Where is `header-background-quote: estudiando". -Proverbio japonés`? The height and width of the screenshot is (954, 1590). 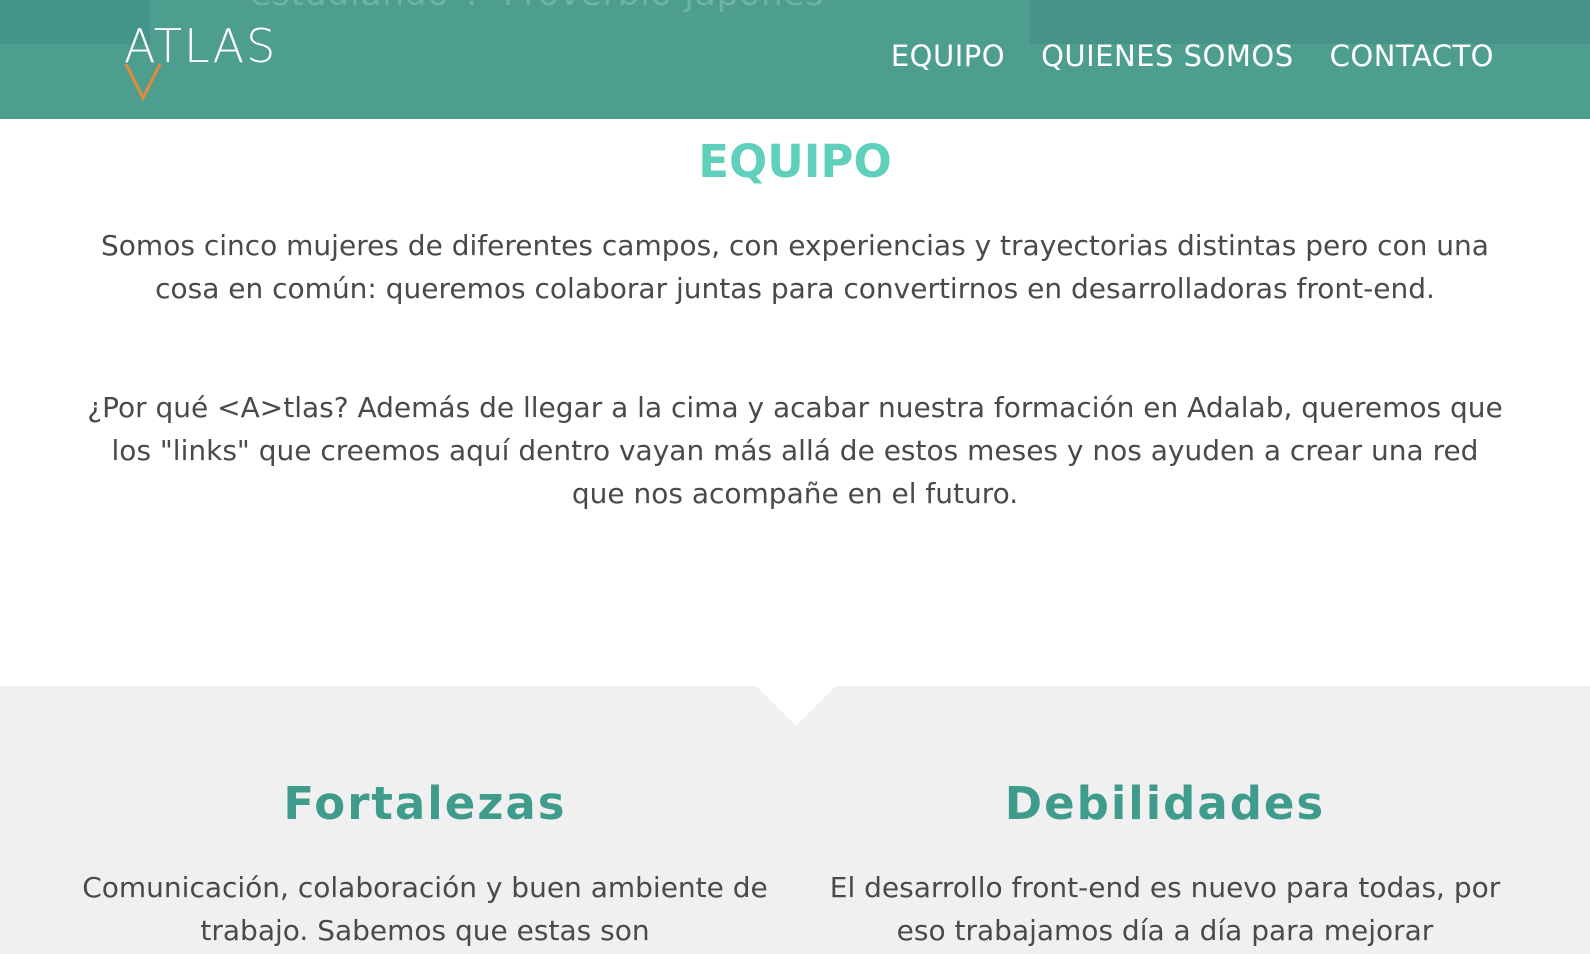
header-background-quote: estudiando". -Proverbio japonés is located at coordinates (537, 7).